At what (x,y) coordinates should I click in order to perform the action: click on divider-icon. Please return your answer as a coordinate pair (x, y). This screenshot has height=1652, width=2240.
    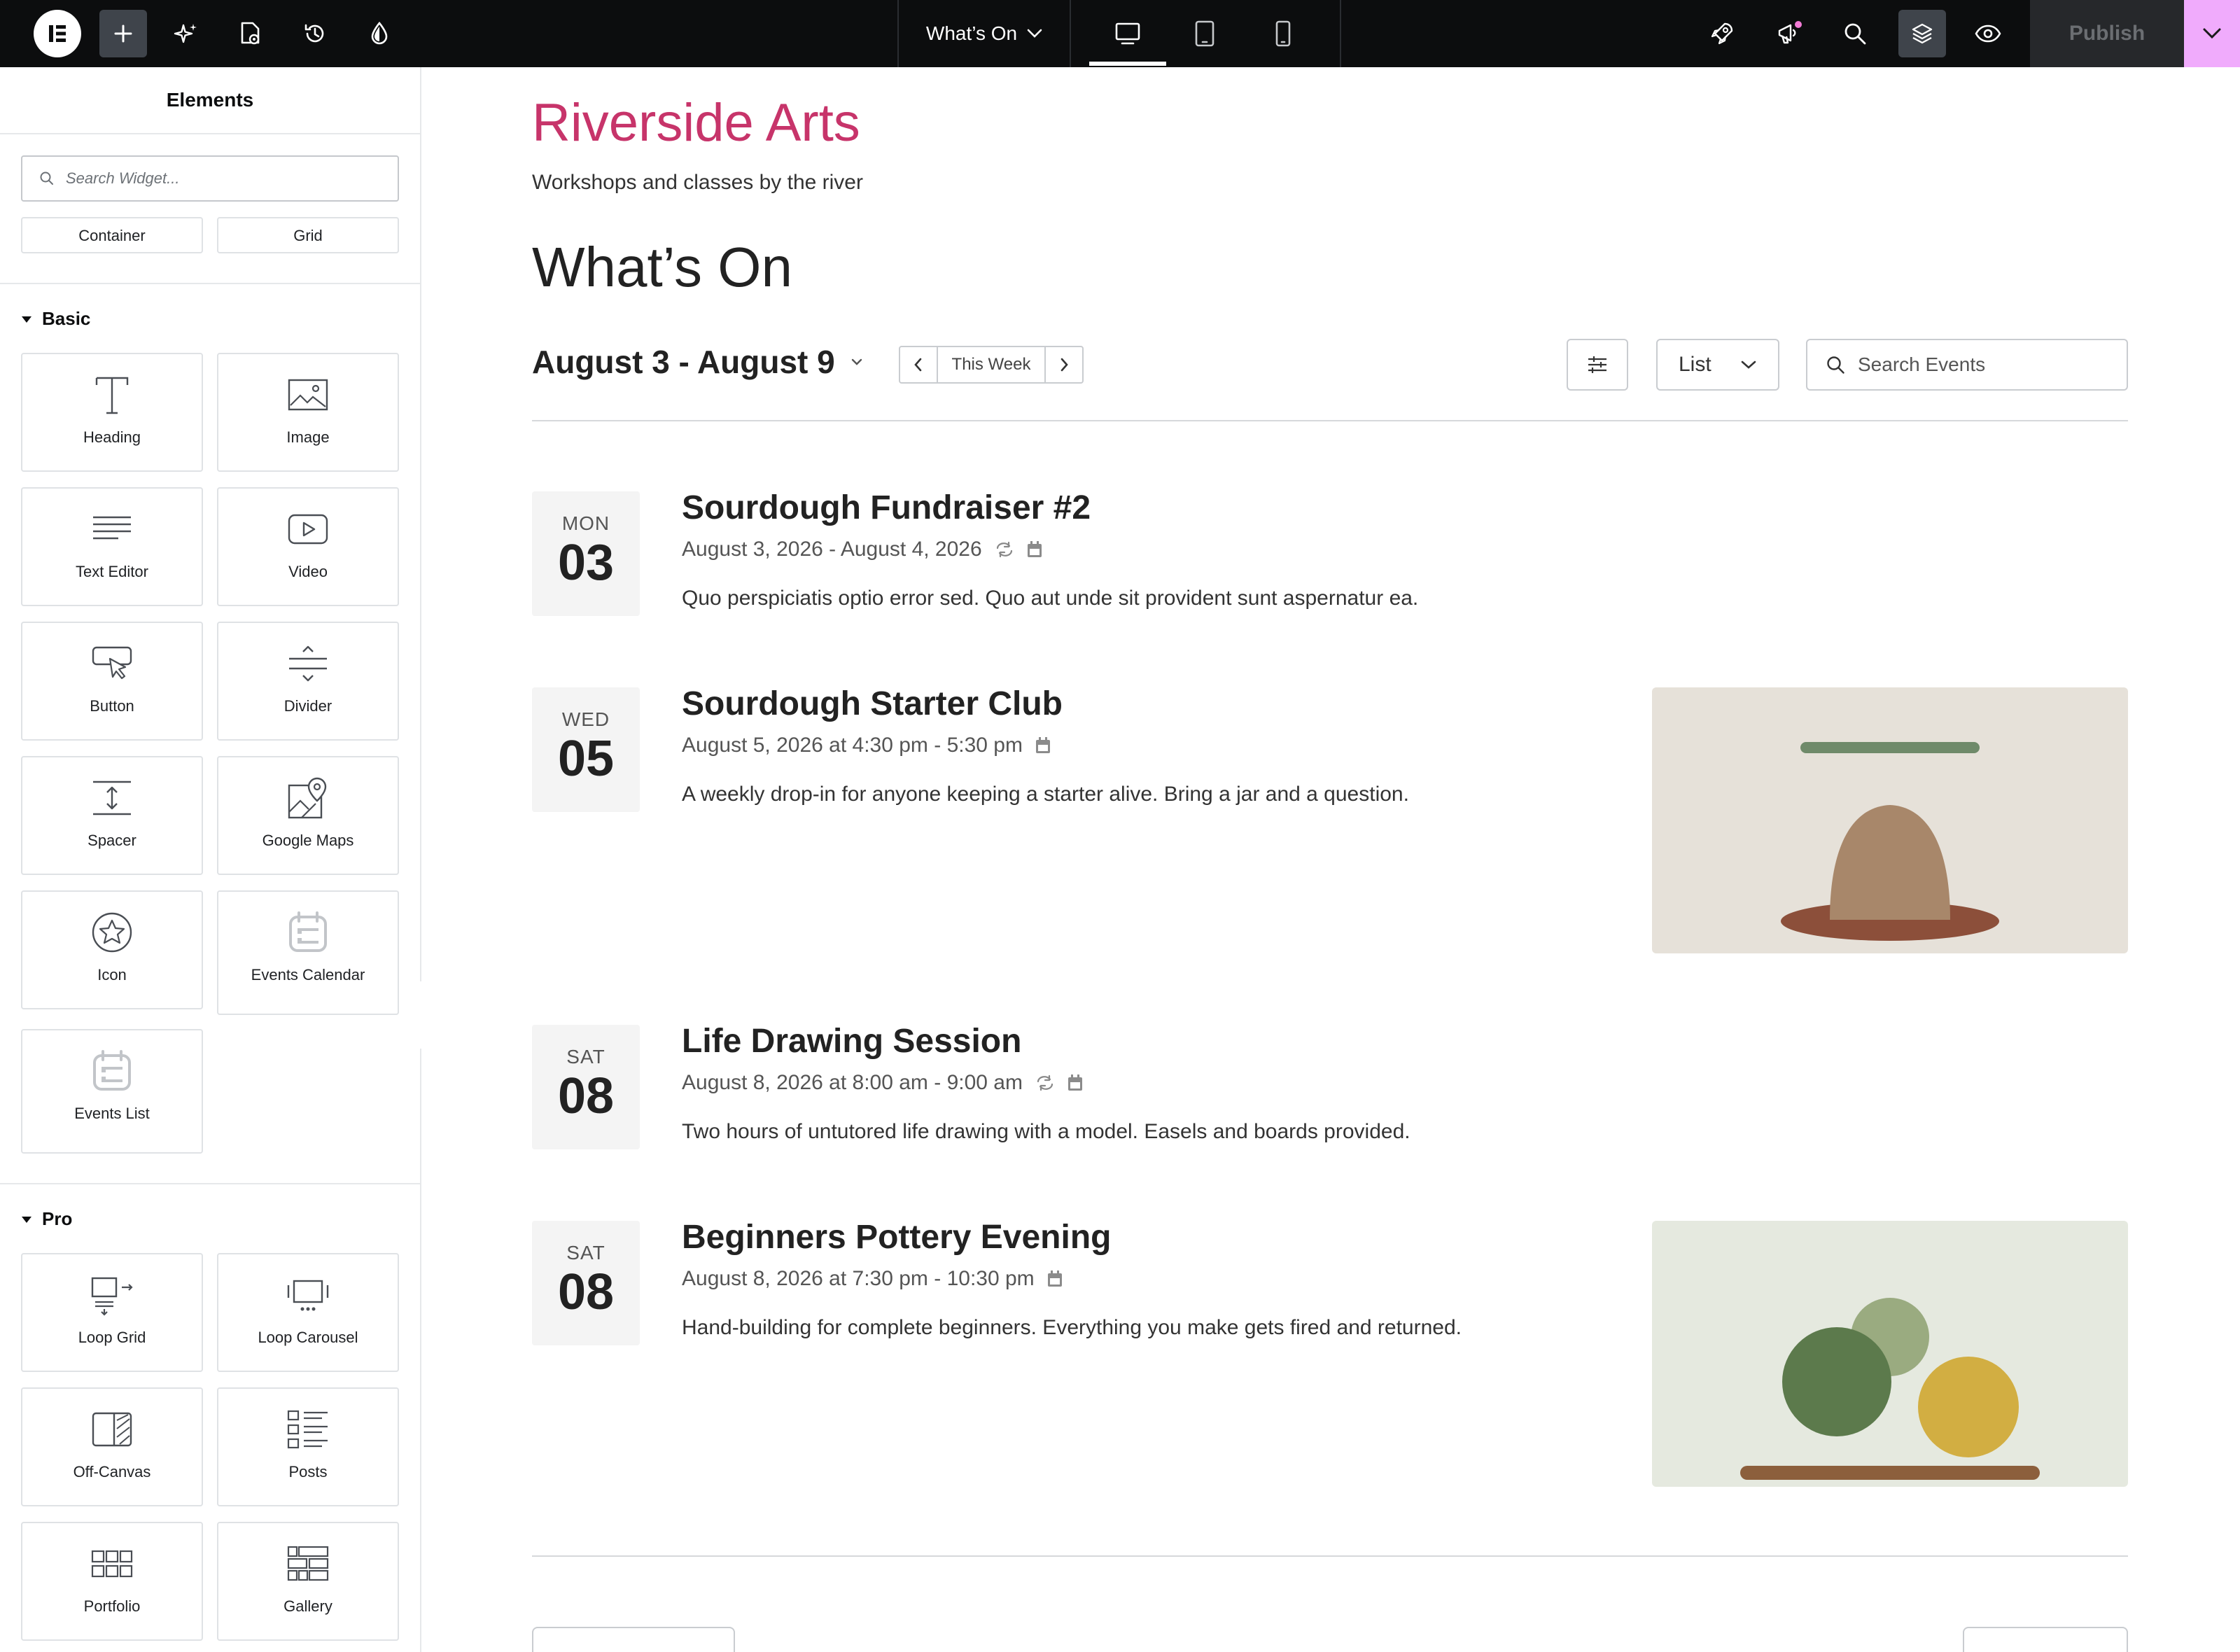
    Looking at the image, I should click on (308, 663).